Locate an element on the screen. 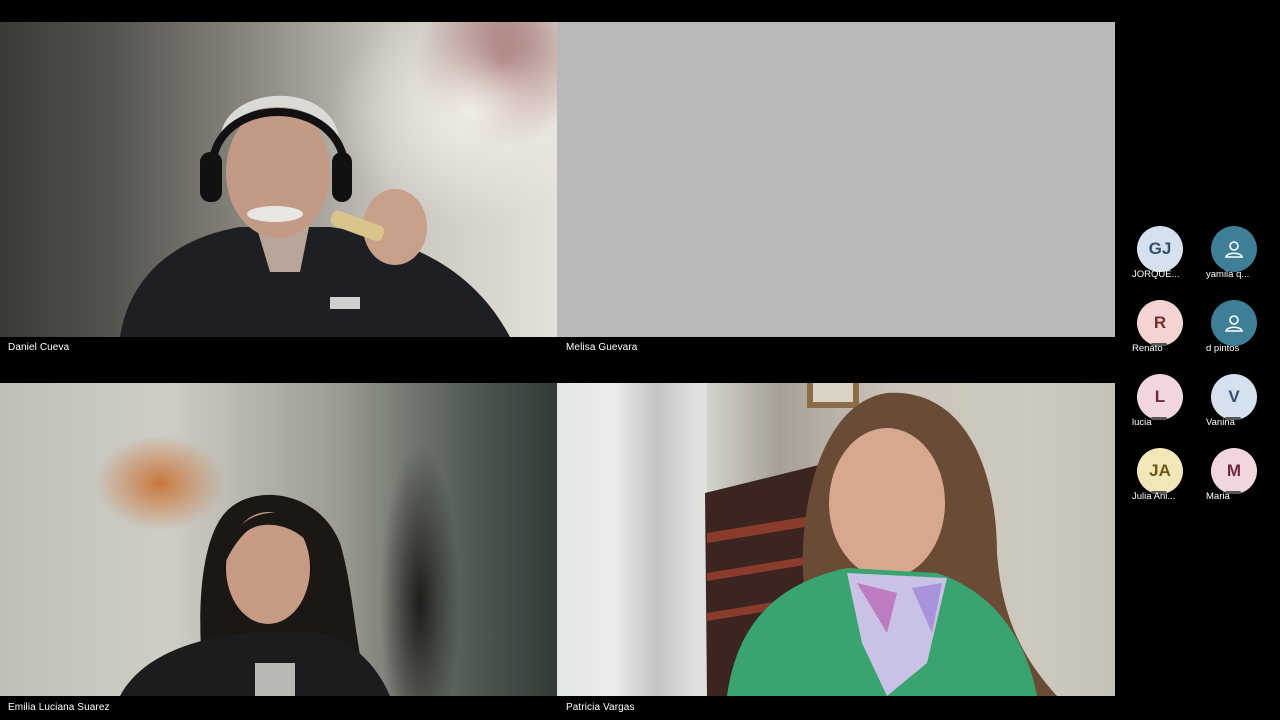 This screenshot has height=720, width=1280. avatar: JA is located at coordinates (1160, 471).